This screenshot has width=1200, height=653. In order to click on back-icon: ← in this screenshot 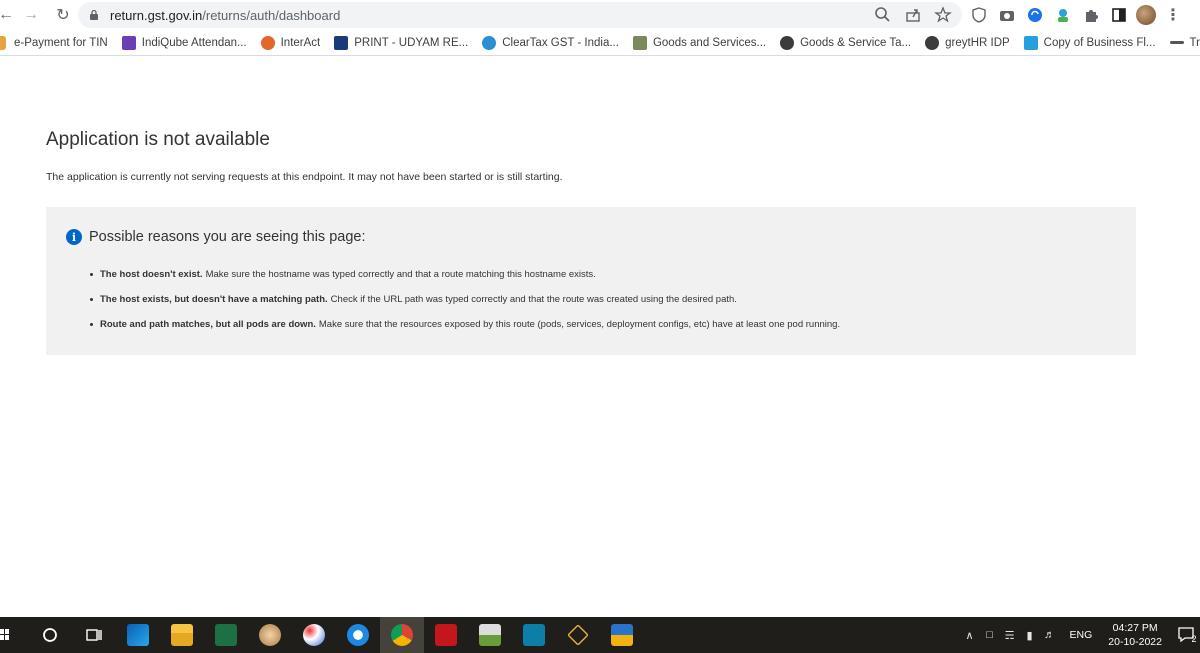, I will do `click(7, 15)`.